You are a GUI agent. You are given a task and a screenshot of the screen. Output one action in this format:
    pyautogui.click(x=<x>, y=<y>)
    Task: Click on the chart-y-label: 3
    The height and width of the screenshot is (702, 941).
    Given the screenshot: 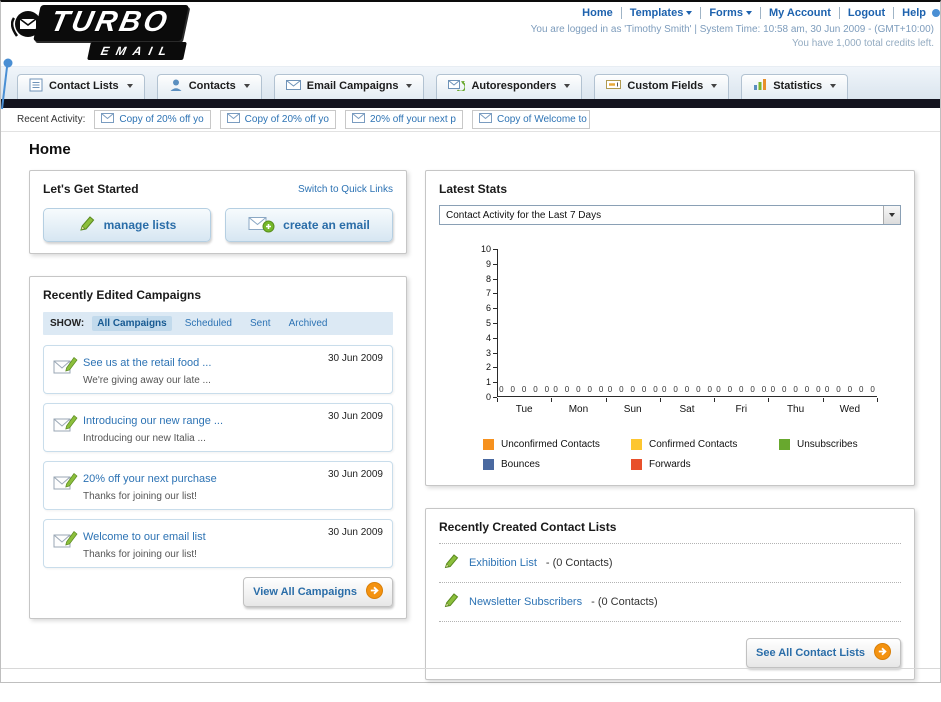 What is the action you would take?
    pyautogui.click(x=488, y=352)
    